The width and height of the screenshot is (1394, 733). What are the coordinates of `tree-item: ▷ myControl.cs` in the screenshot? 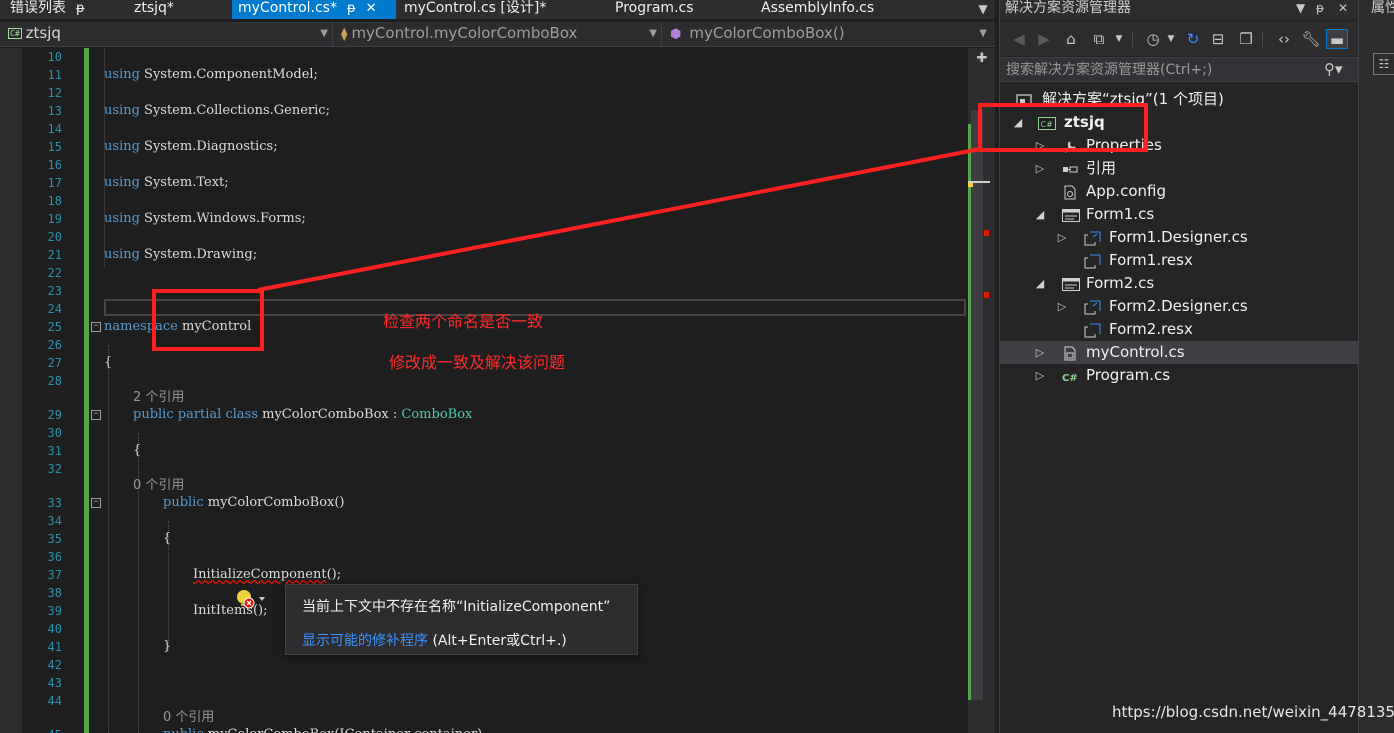 It's located at (1179, 352).